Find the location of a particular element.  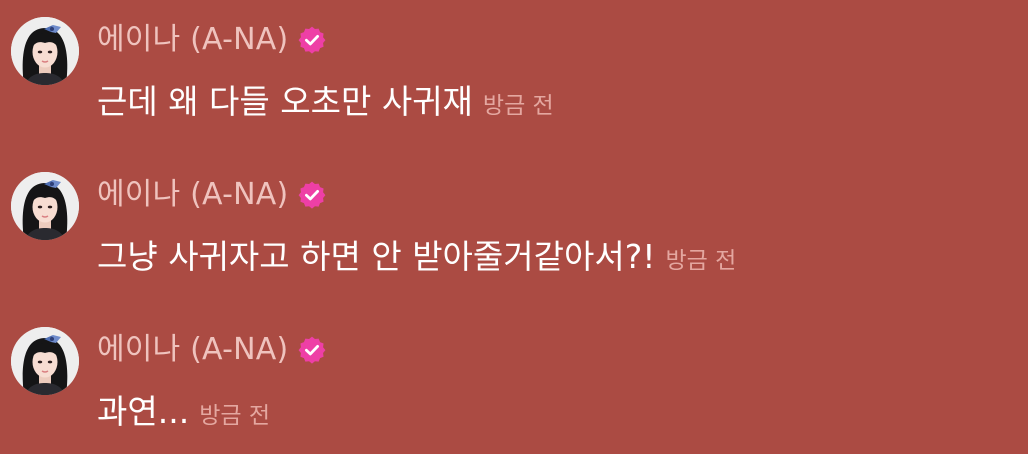

message-content: 근데 왜 다들 오초만 사귀재 방금 전 is located at coordinates (325, 102).